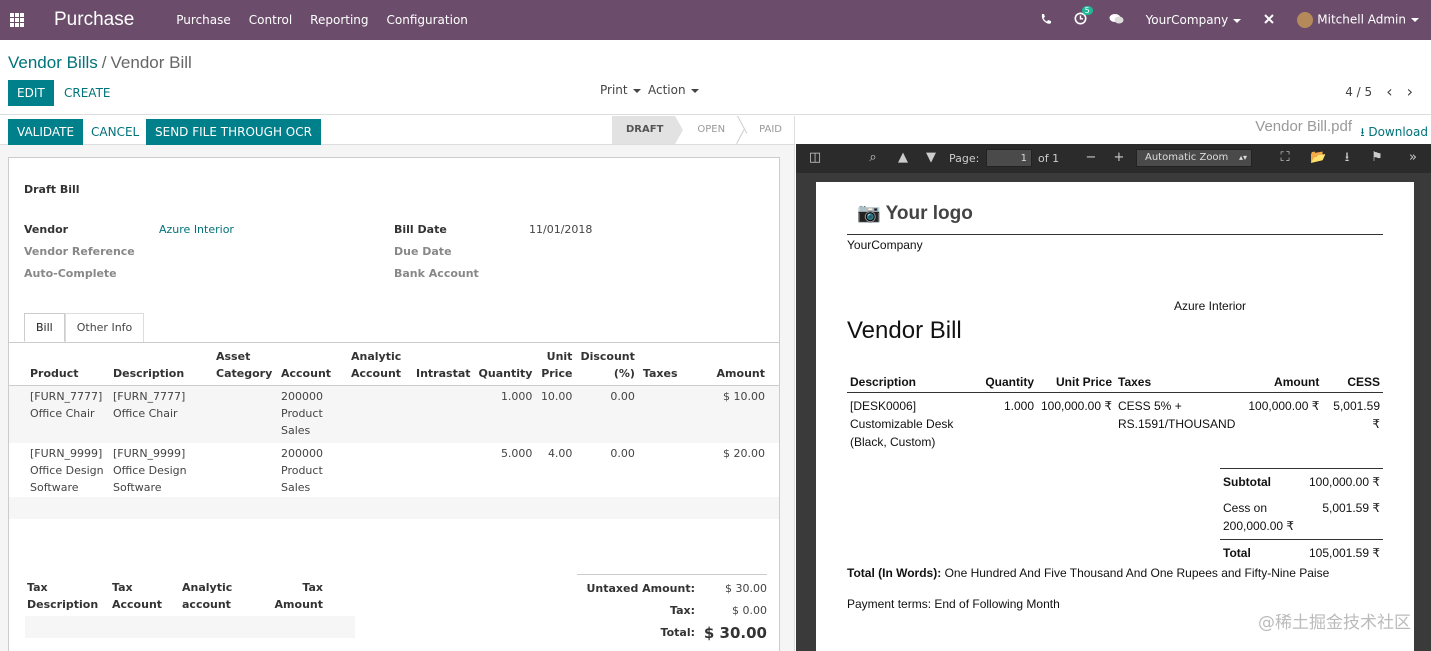 Image resolution: width=1431 pixels, height=651 pixels. What do you see at coordinates (1377, 158) in the screenshot?
I see `bookmark-icon: ⚑` at bounding box center [1377, 158].